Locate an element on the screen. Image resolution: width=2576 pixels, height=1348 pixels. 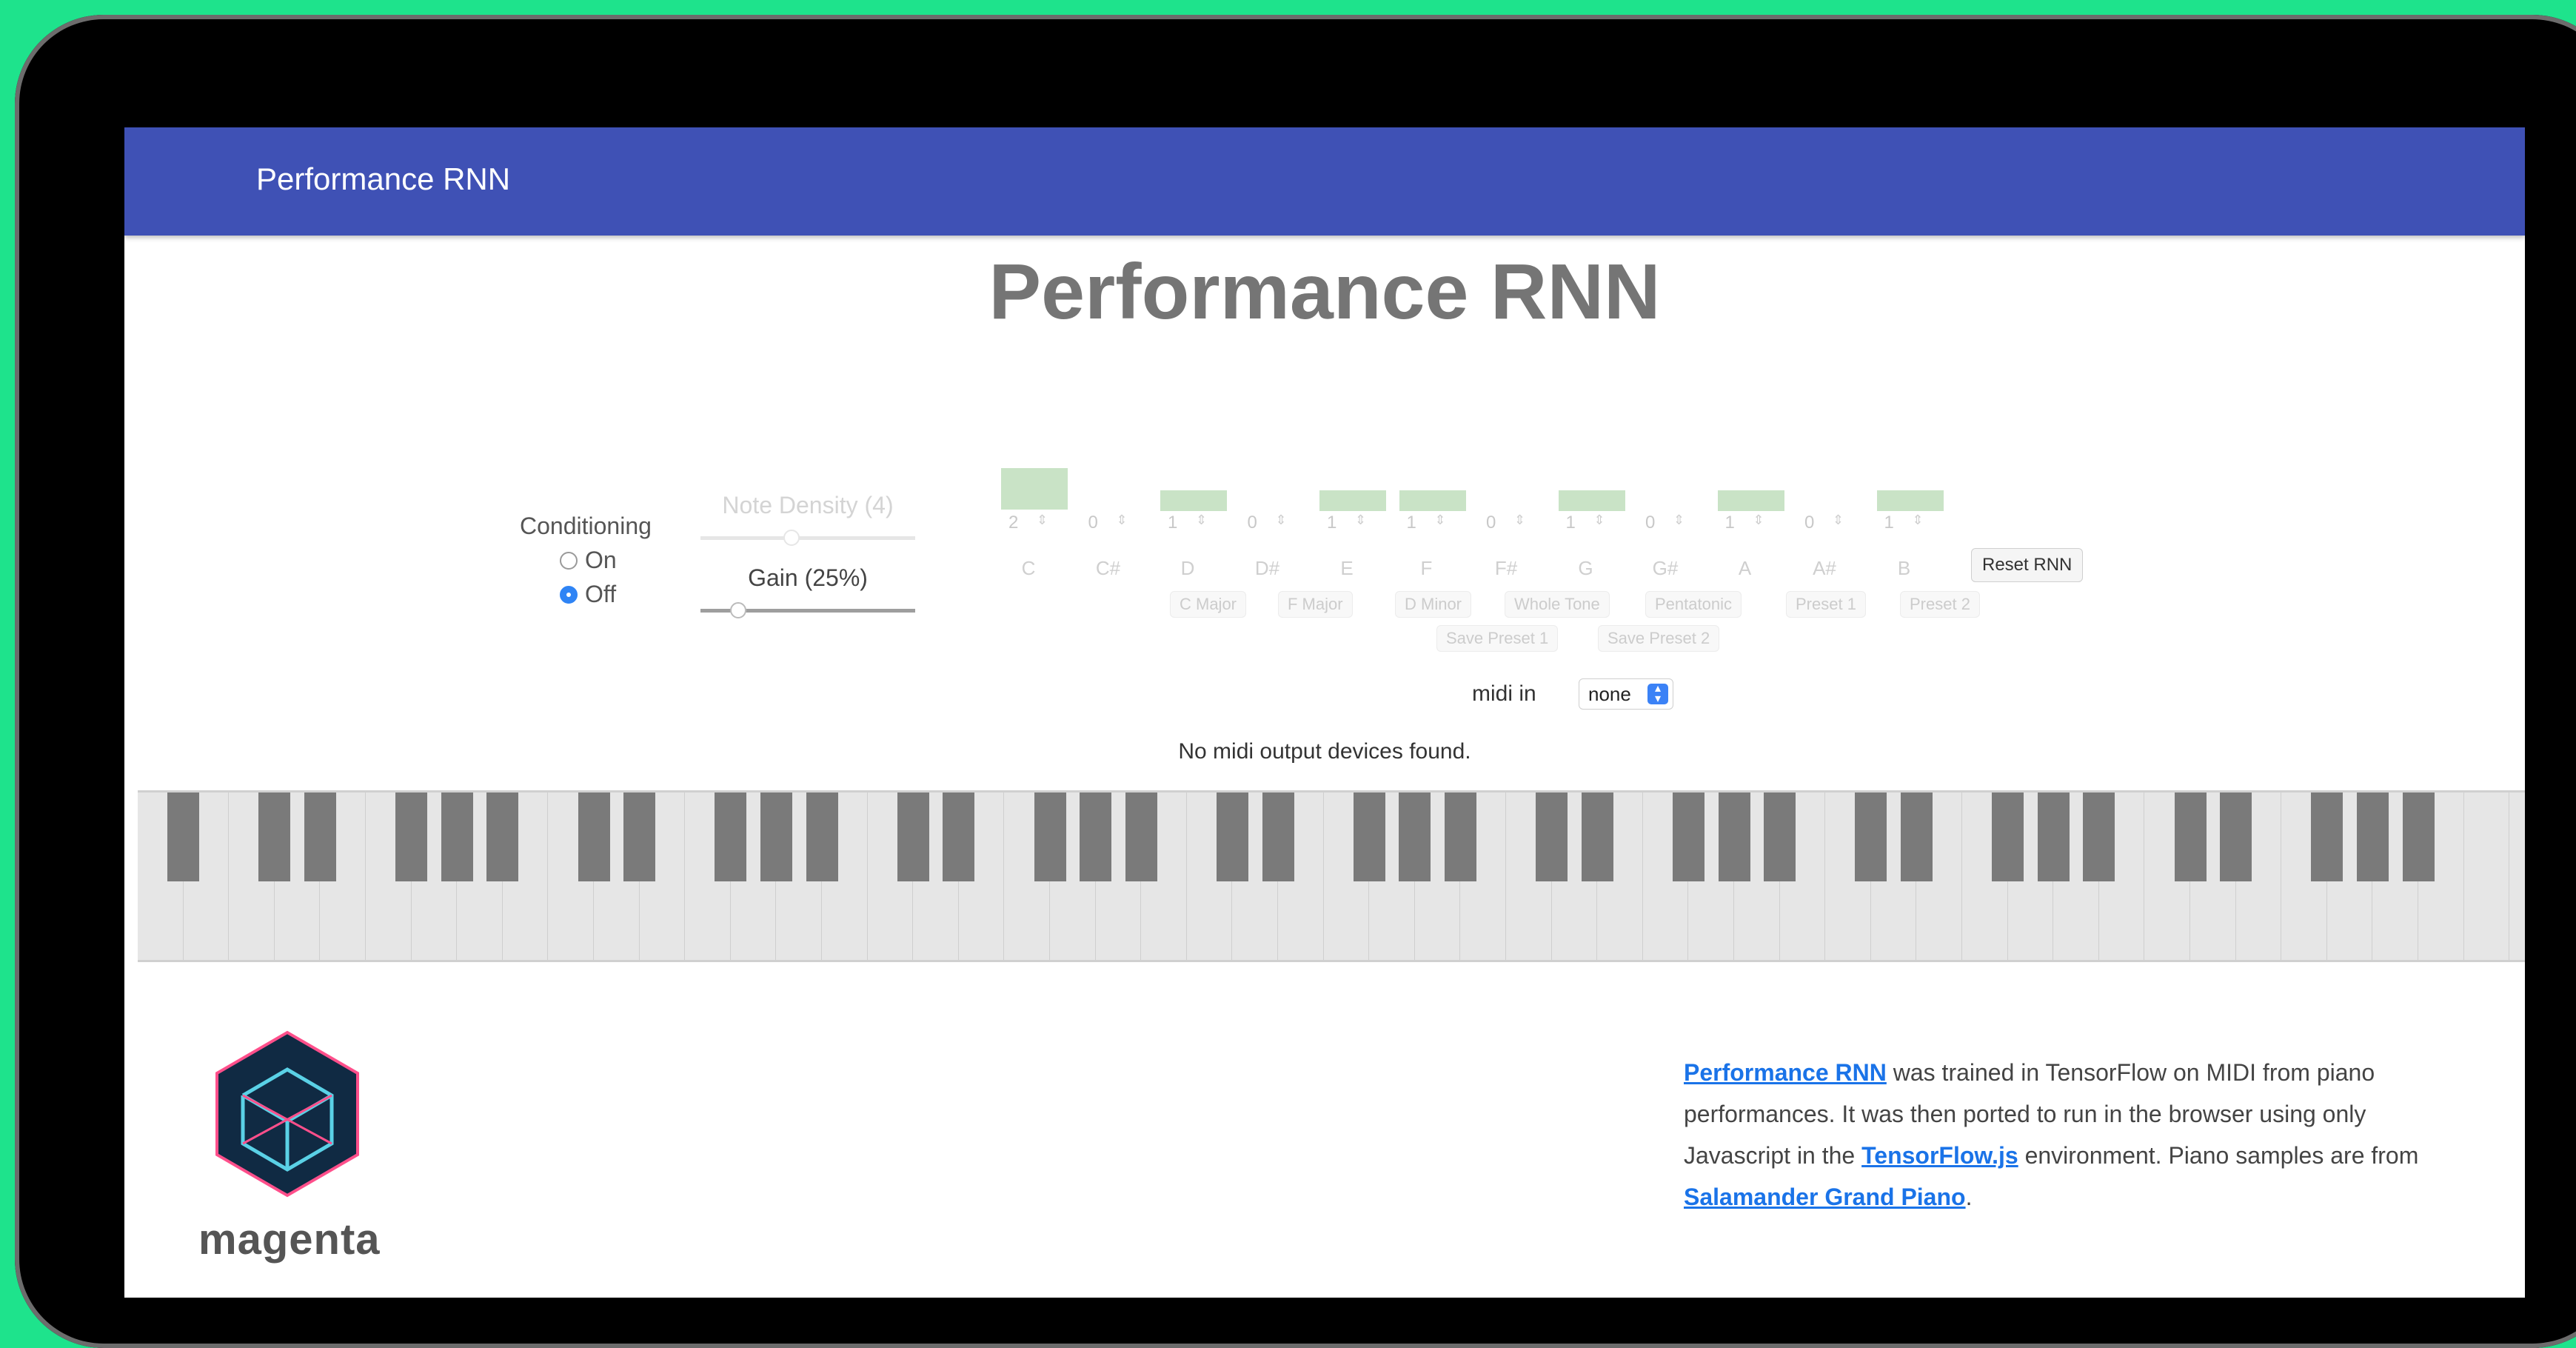
gain-thumb is located at coordinates (738, 610).